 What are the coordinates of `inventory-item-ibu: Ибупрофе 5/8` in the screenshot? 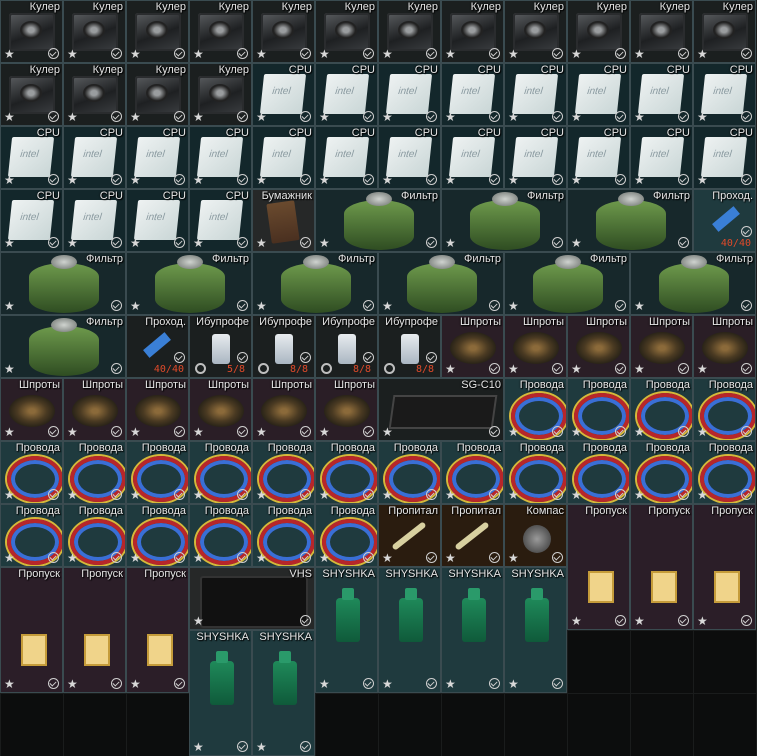 It's located at (220, 346).